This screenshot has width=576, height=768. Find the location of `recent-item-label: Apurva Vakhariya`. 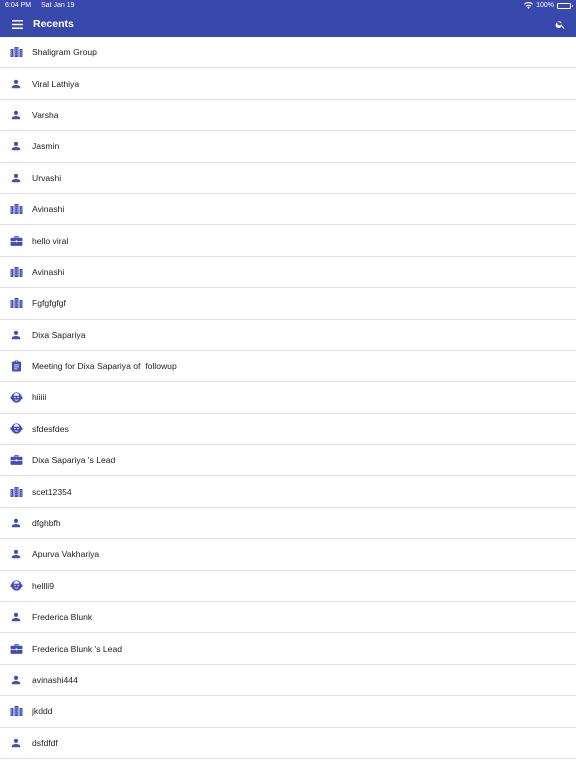

recent-item-label: Apurva Vakhariya is located at coordinates (66, 554).